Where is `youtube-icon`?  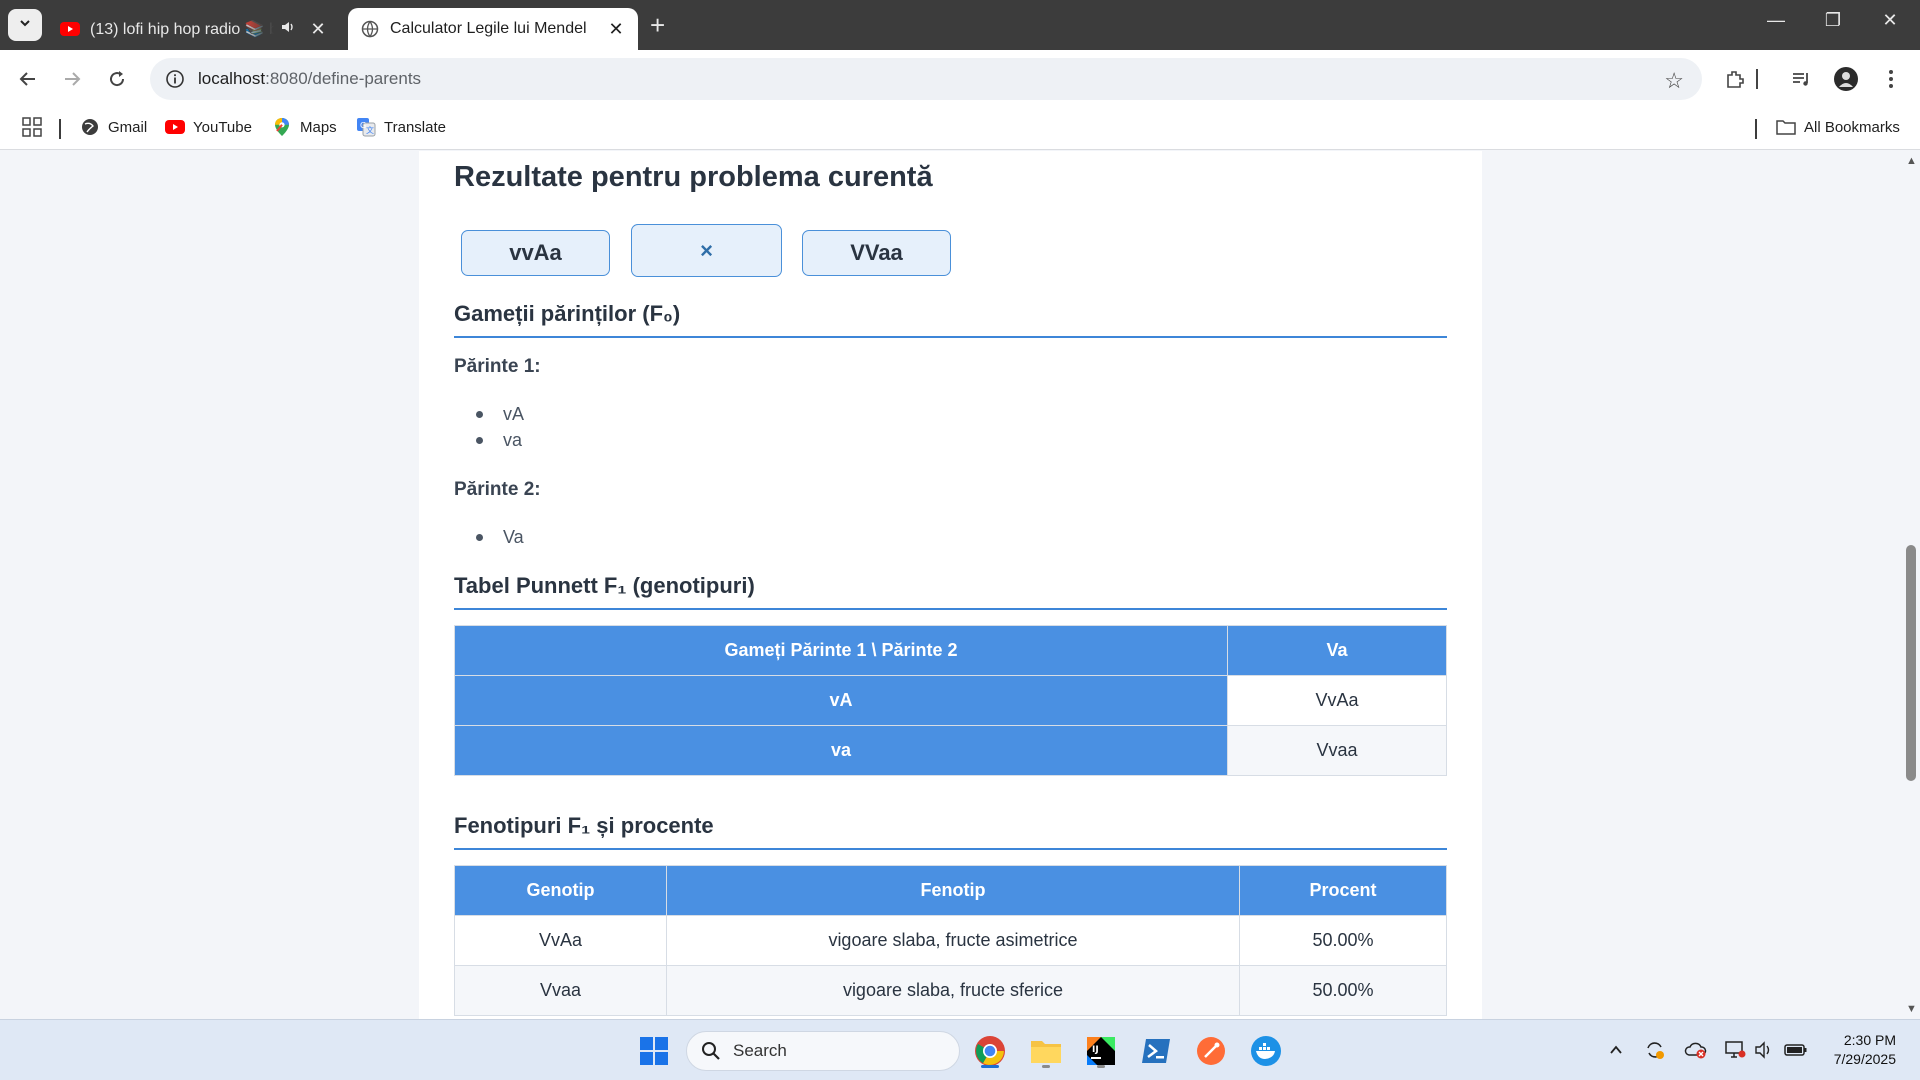
youtube-icon is located at coordinates (175, 127).